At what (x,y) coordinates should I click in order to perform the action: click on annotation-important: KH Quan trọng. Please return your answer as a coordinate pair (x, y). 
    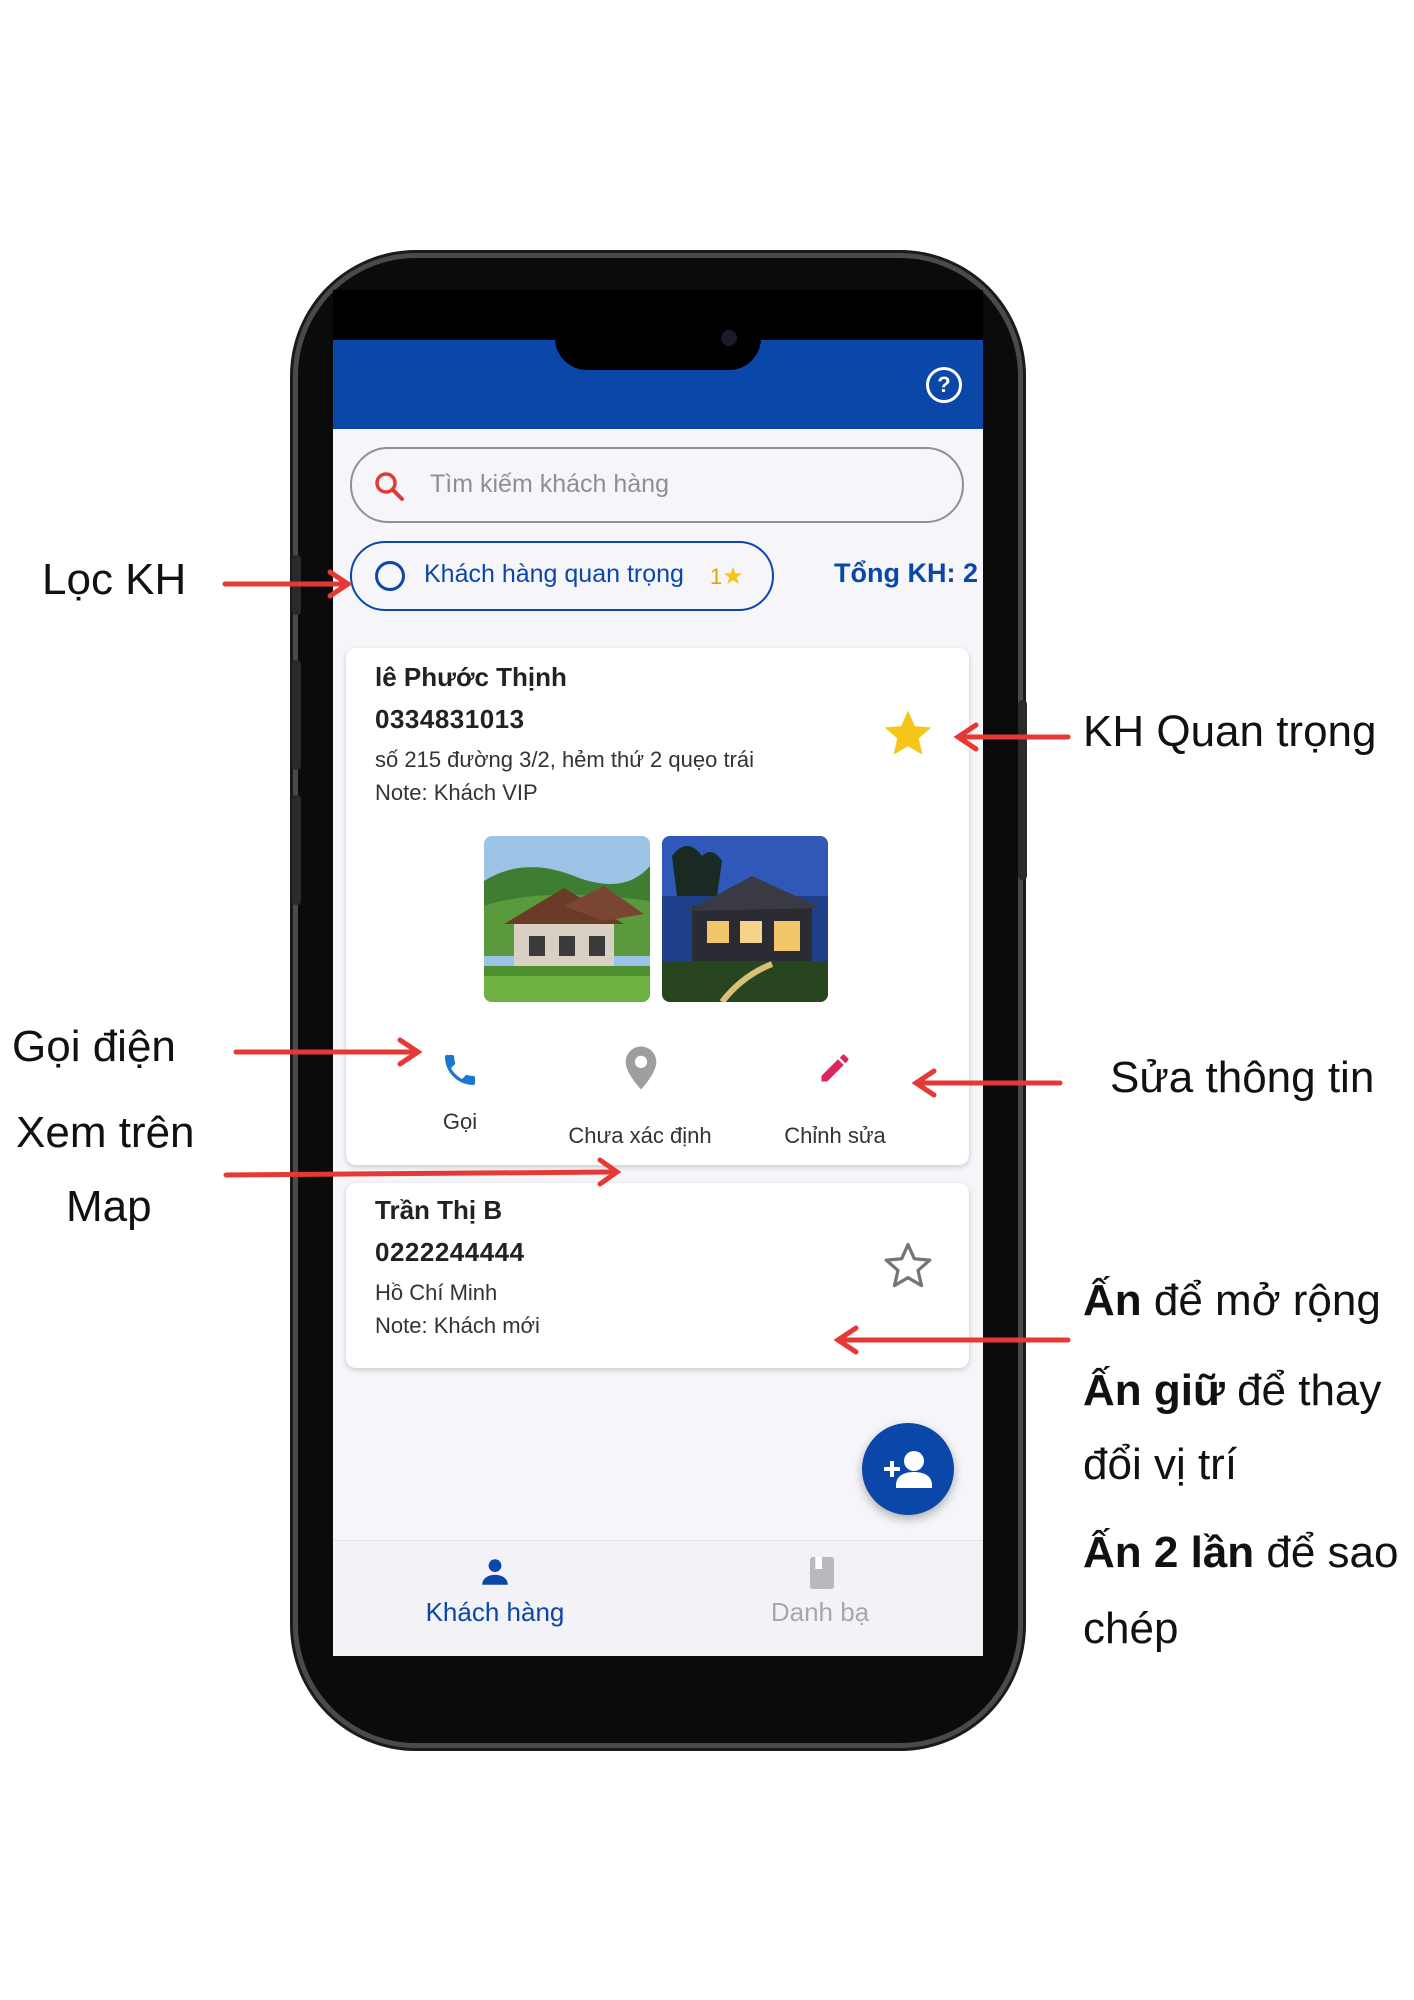
    Looking at the image, I should click on (1230, 731).